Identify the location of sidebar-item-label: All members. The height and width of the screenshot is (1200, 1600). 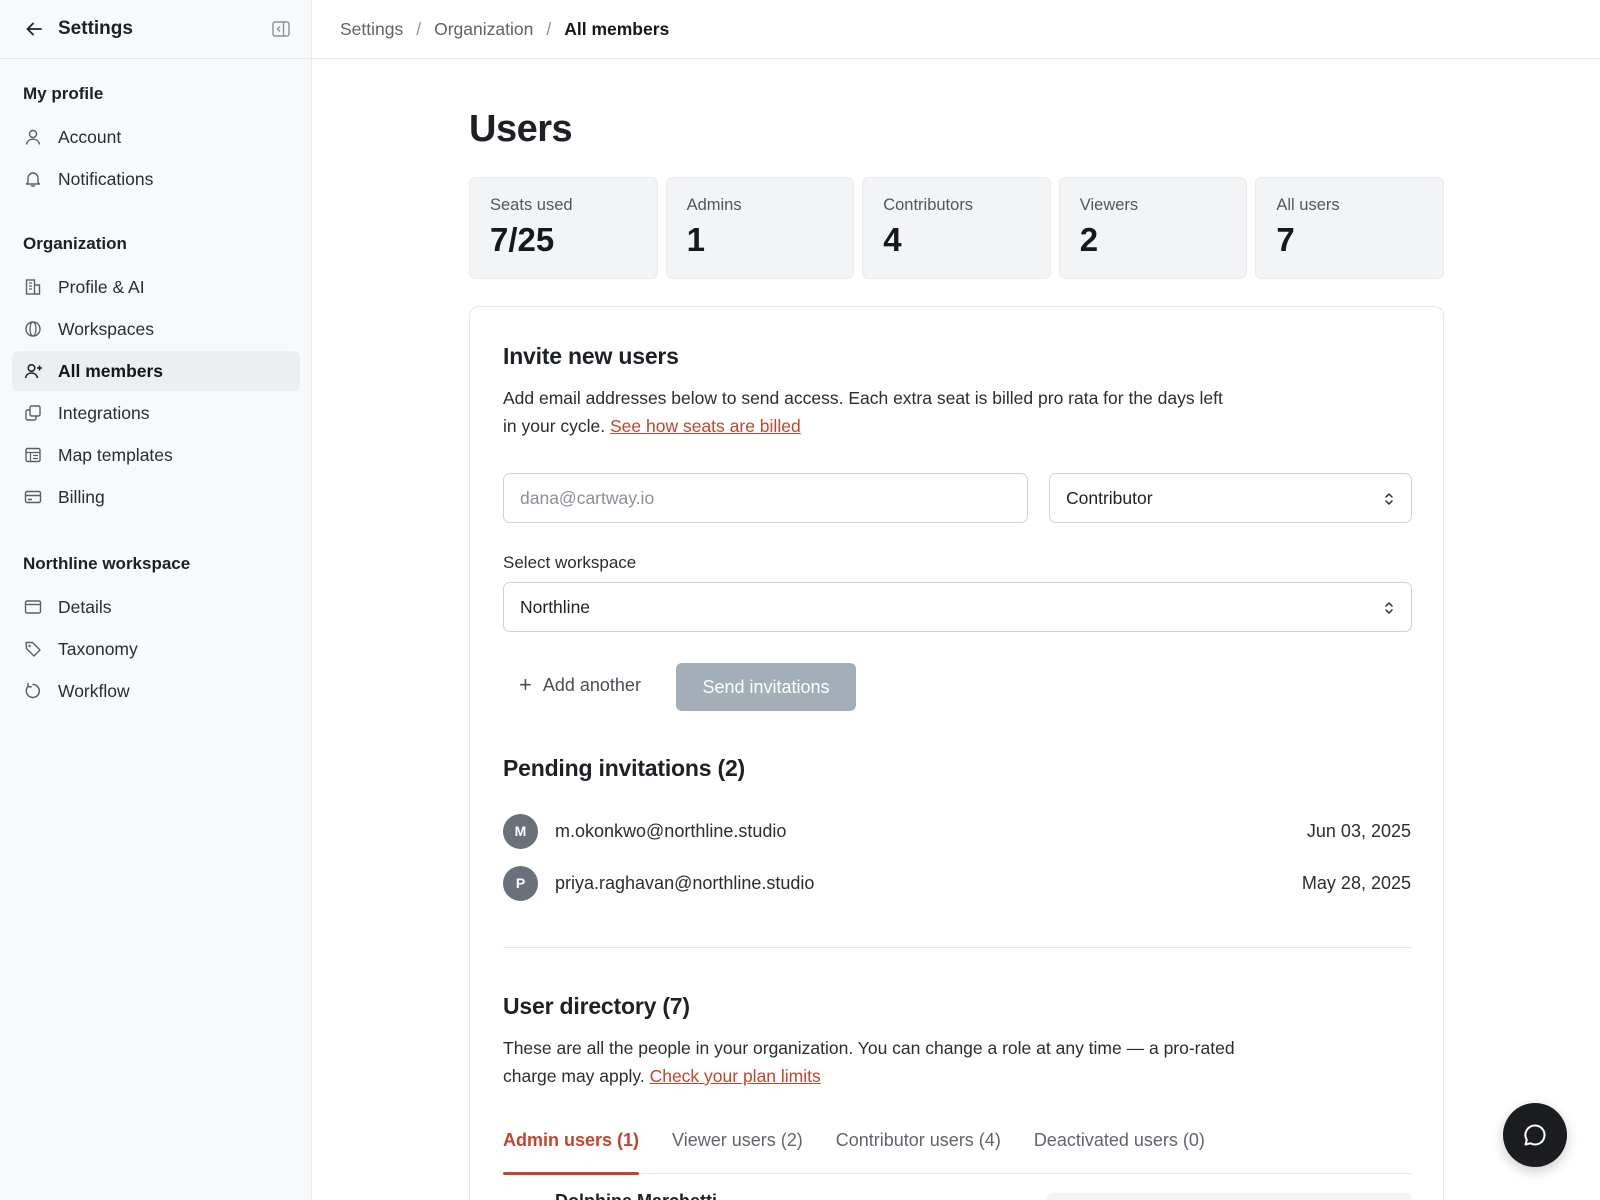
(111, 370).